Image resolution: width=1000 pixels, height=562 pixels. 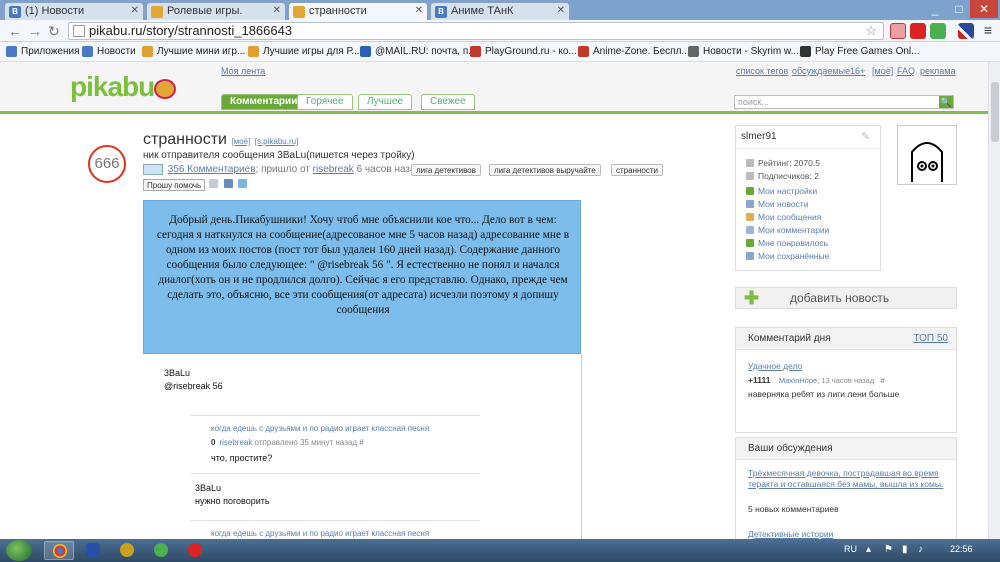 What do you see at coordinates (161, 550) in the screenshot?
I see `utorrent-taskbar-button` at bounding box center [161, 550].